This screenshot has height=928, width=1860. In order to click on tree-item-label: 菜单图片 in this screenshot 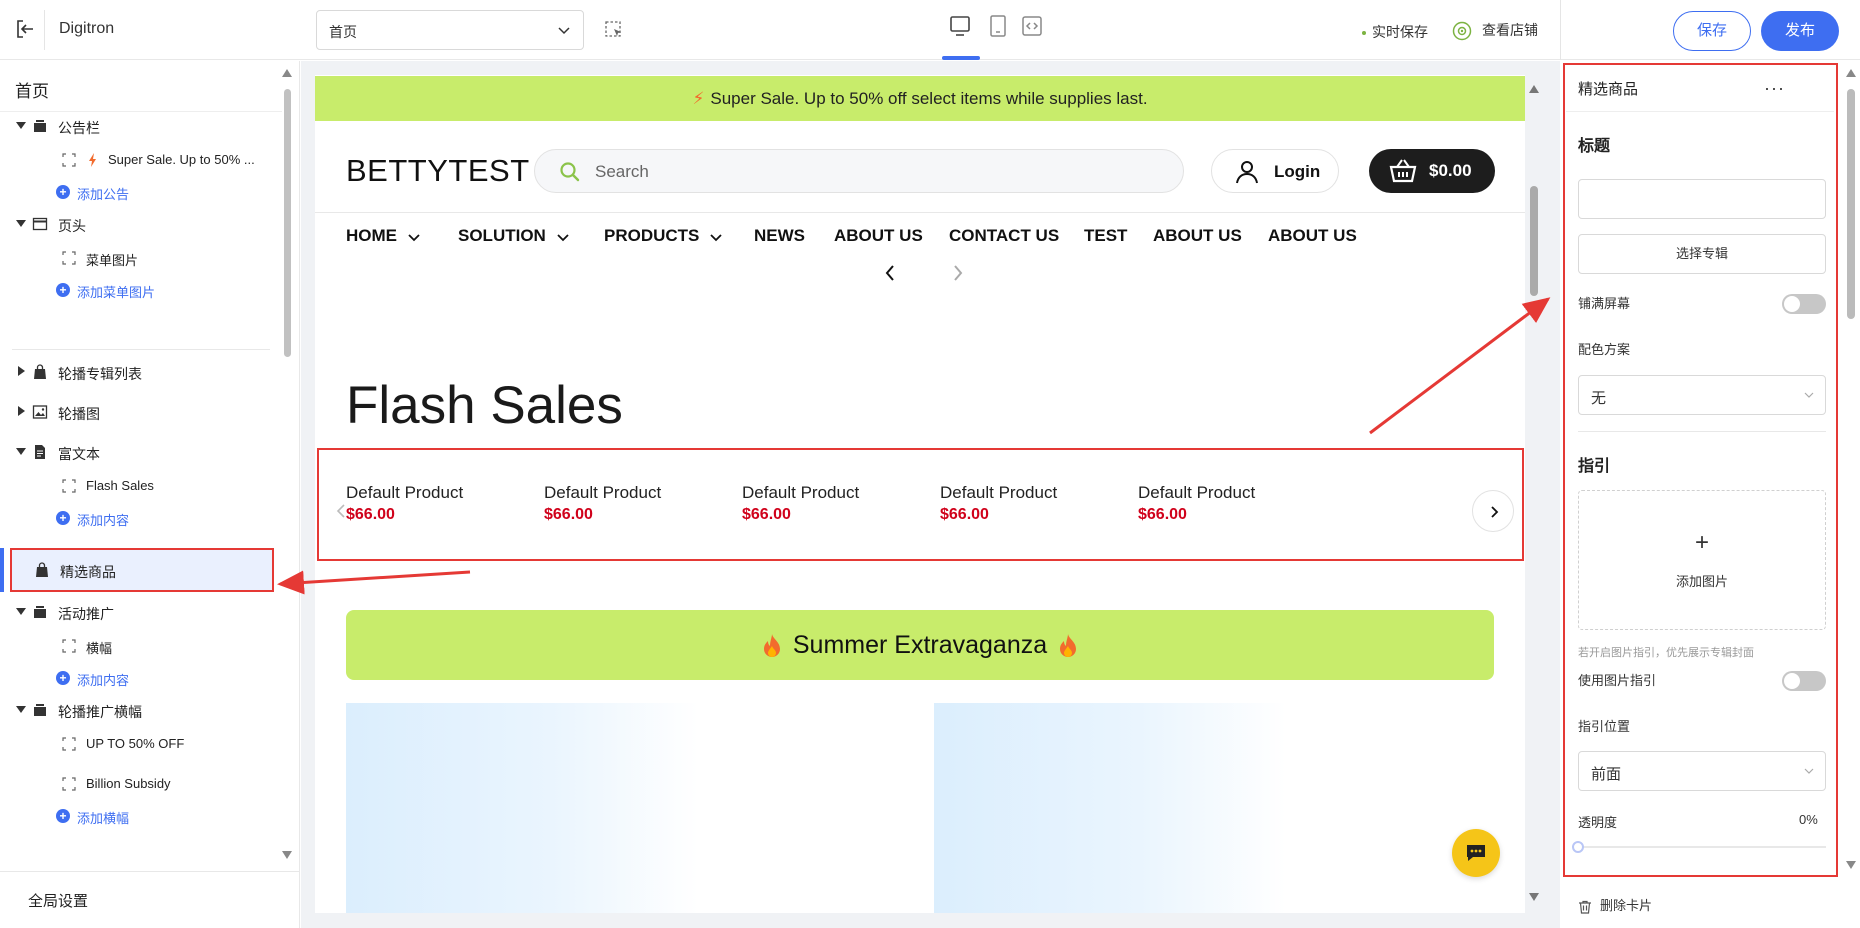, I will do `click(112, 260)`.